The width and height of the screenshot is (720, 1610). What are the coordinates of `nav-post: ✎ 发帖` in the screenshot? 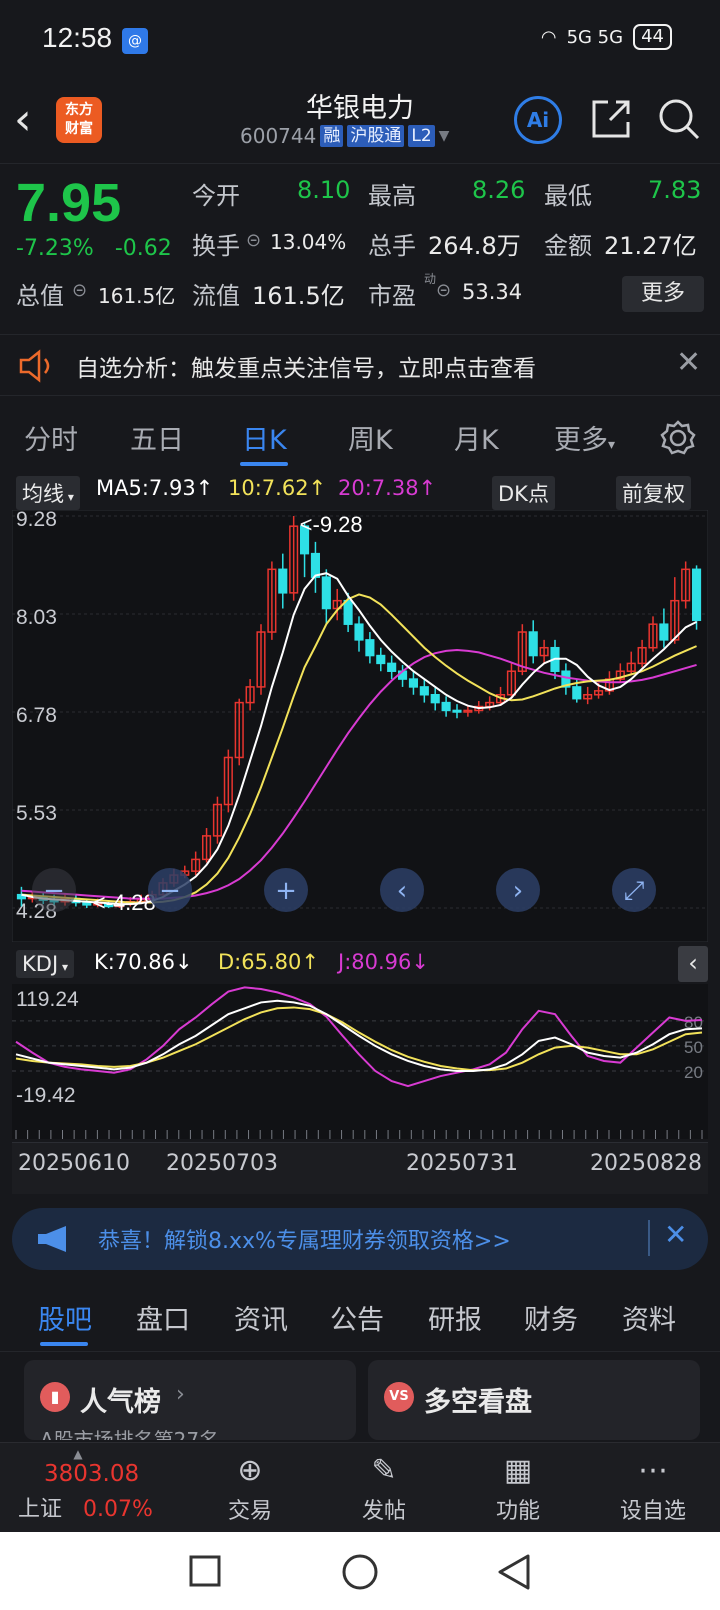 It's located at (384, 1487).